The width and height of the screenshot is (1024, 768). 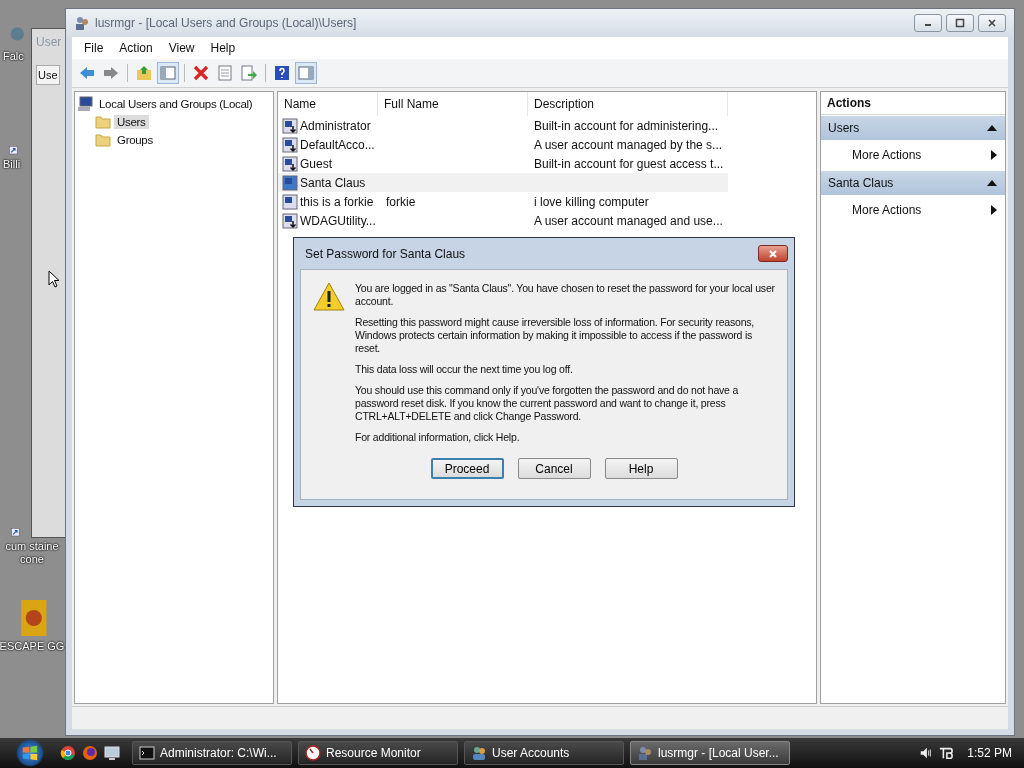 What do you see at coordinates (136, 48) in the screenshot?
I see `menu-item: Action` at bounding box center [136, 48].